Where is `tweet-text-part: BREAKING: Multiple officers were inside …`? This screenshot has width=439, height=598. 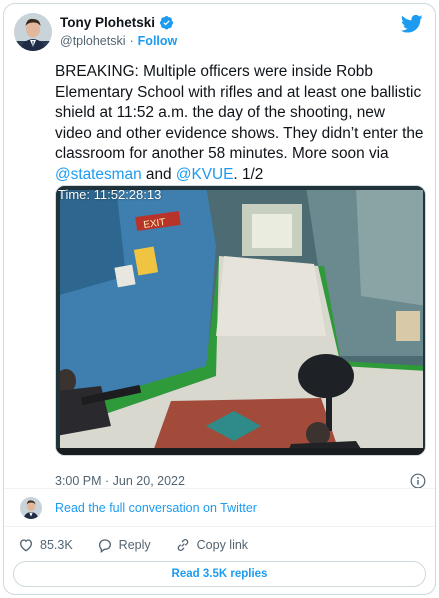 tweet-text-part: BREAKING: Multiple officers were inside … is located at coordinates (239, 113).